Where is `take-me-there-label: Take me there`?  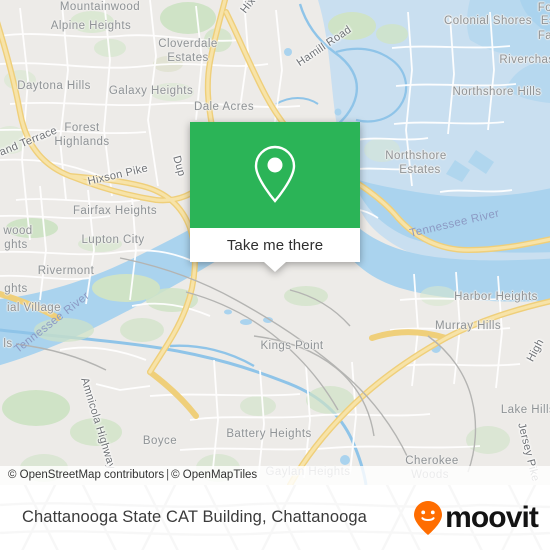
take-me-there-label: Take me there is located at coordinates (275, 245).